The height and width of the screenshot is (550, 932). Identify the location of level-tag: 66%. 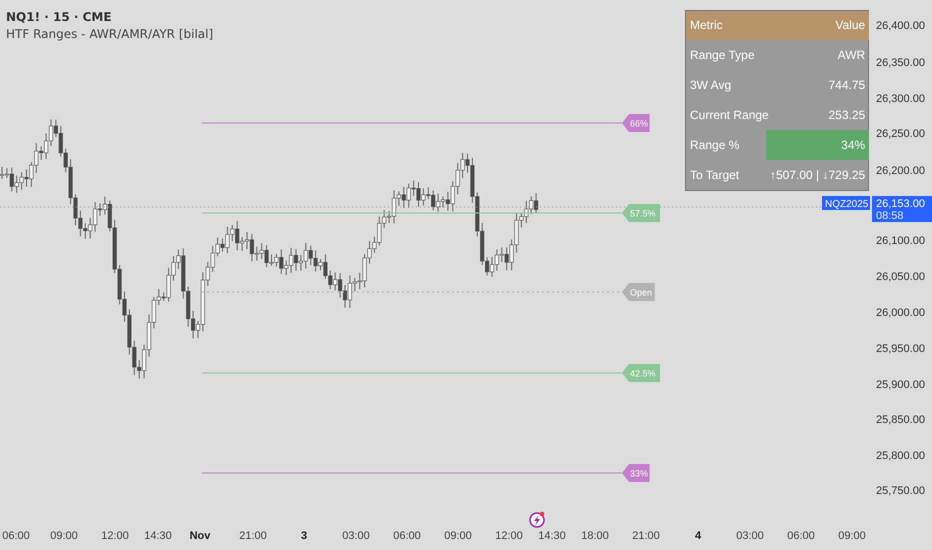
(636, 123).